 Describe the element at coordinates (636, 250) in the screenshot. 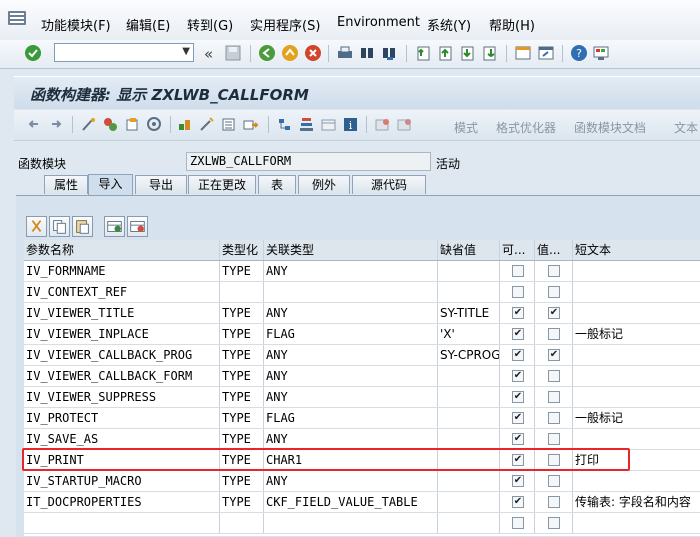

I see `column-header-short-text: 短文本` at that location.